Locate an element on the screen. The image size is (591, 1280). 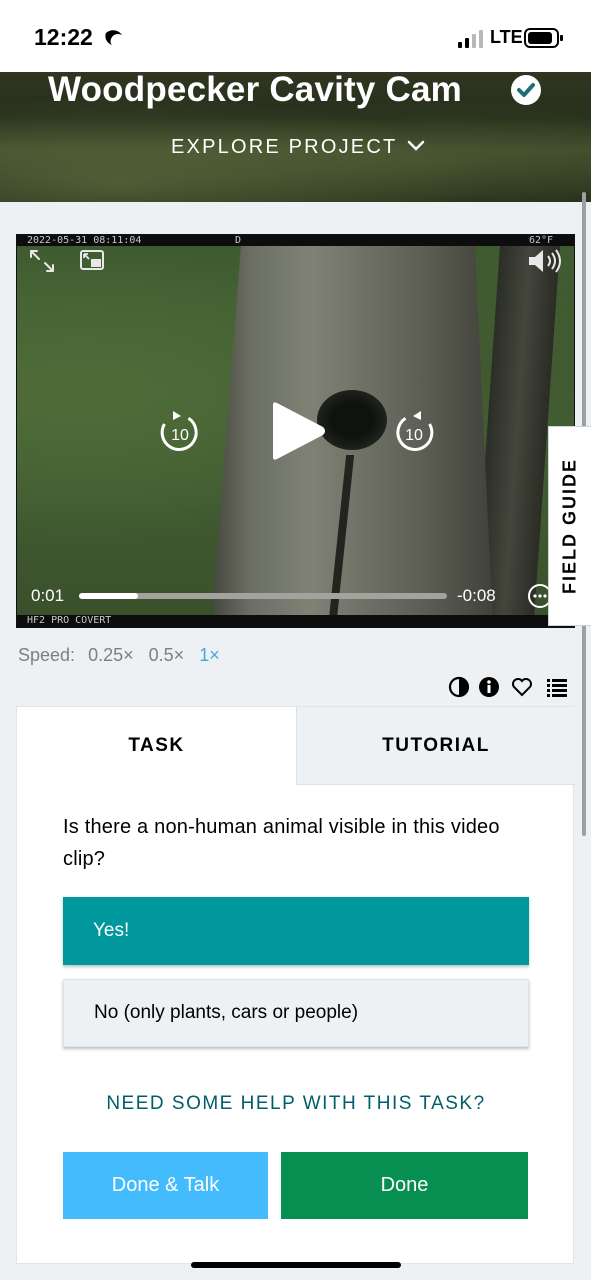
forward-10-icon: 10 is located at coordinates (414, 431).